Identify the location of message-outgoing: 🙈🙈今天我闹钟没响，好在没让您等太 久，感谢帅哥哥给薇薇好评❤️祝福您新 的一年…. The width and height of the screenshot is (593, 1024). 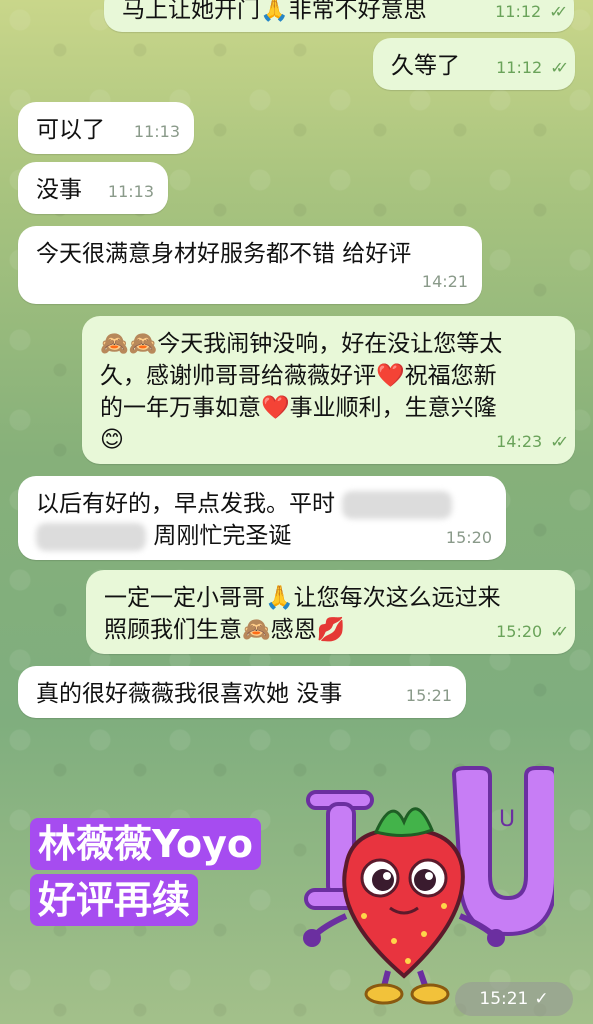
(328, 390).